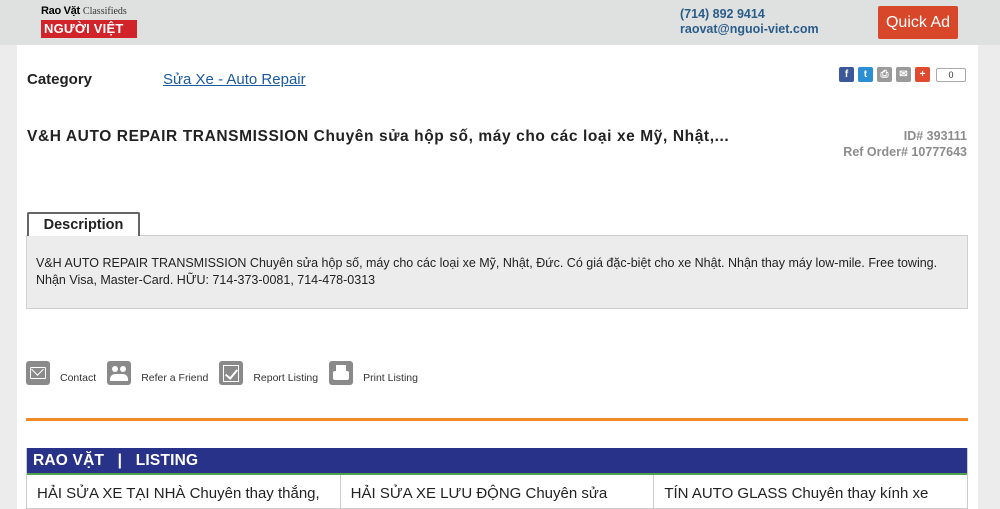  What do you see at coordinates (390, 378) in the screenshot?
I see `print-listing-label: Print Listing` at bounding box center [390, 378].